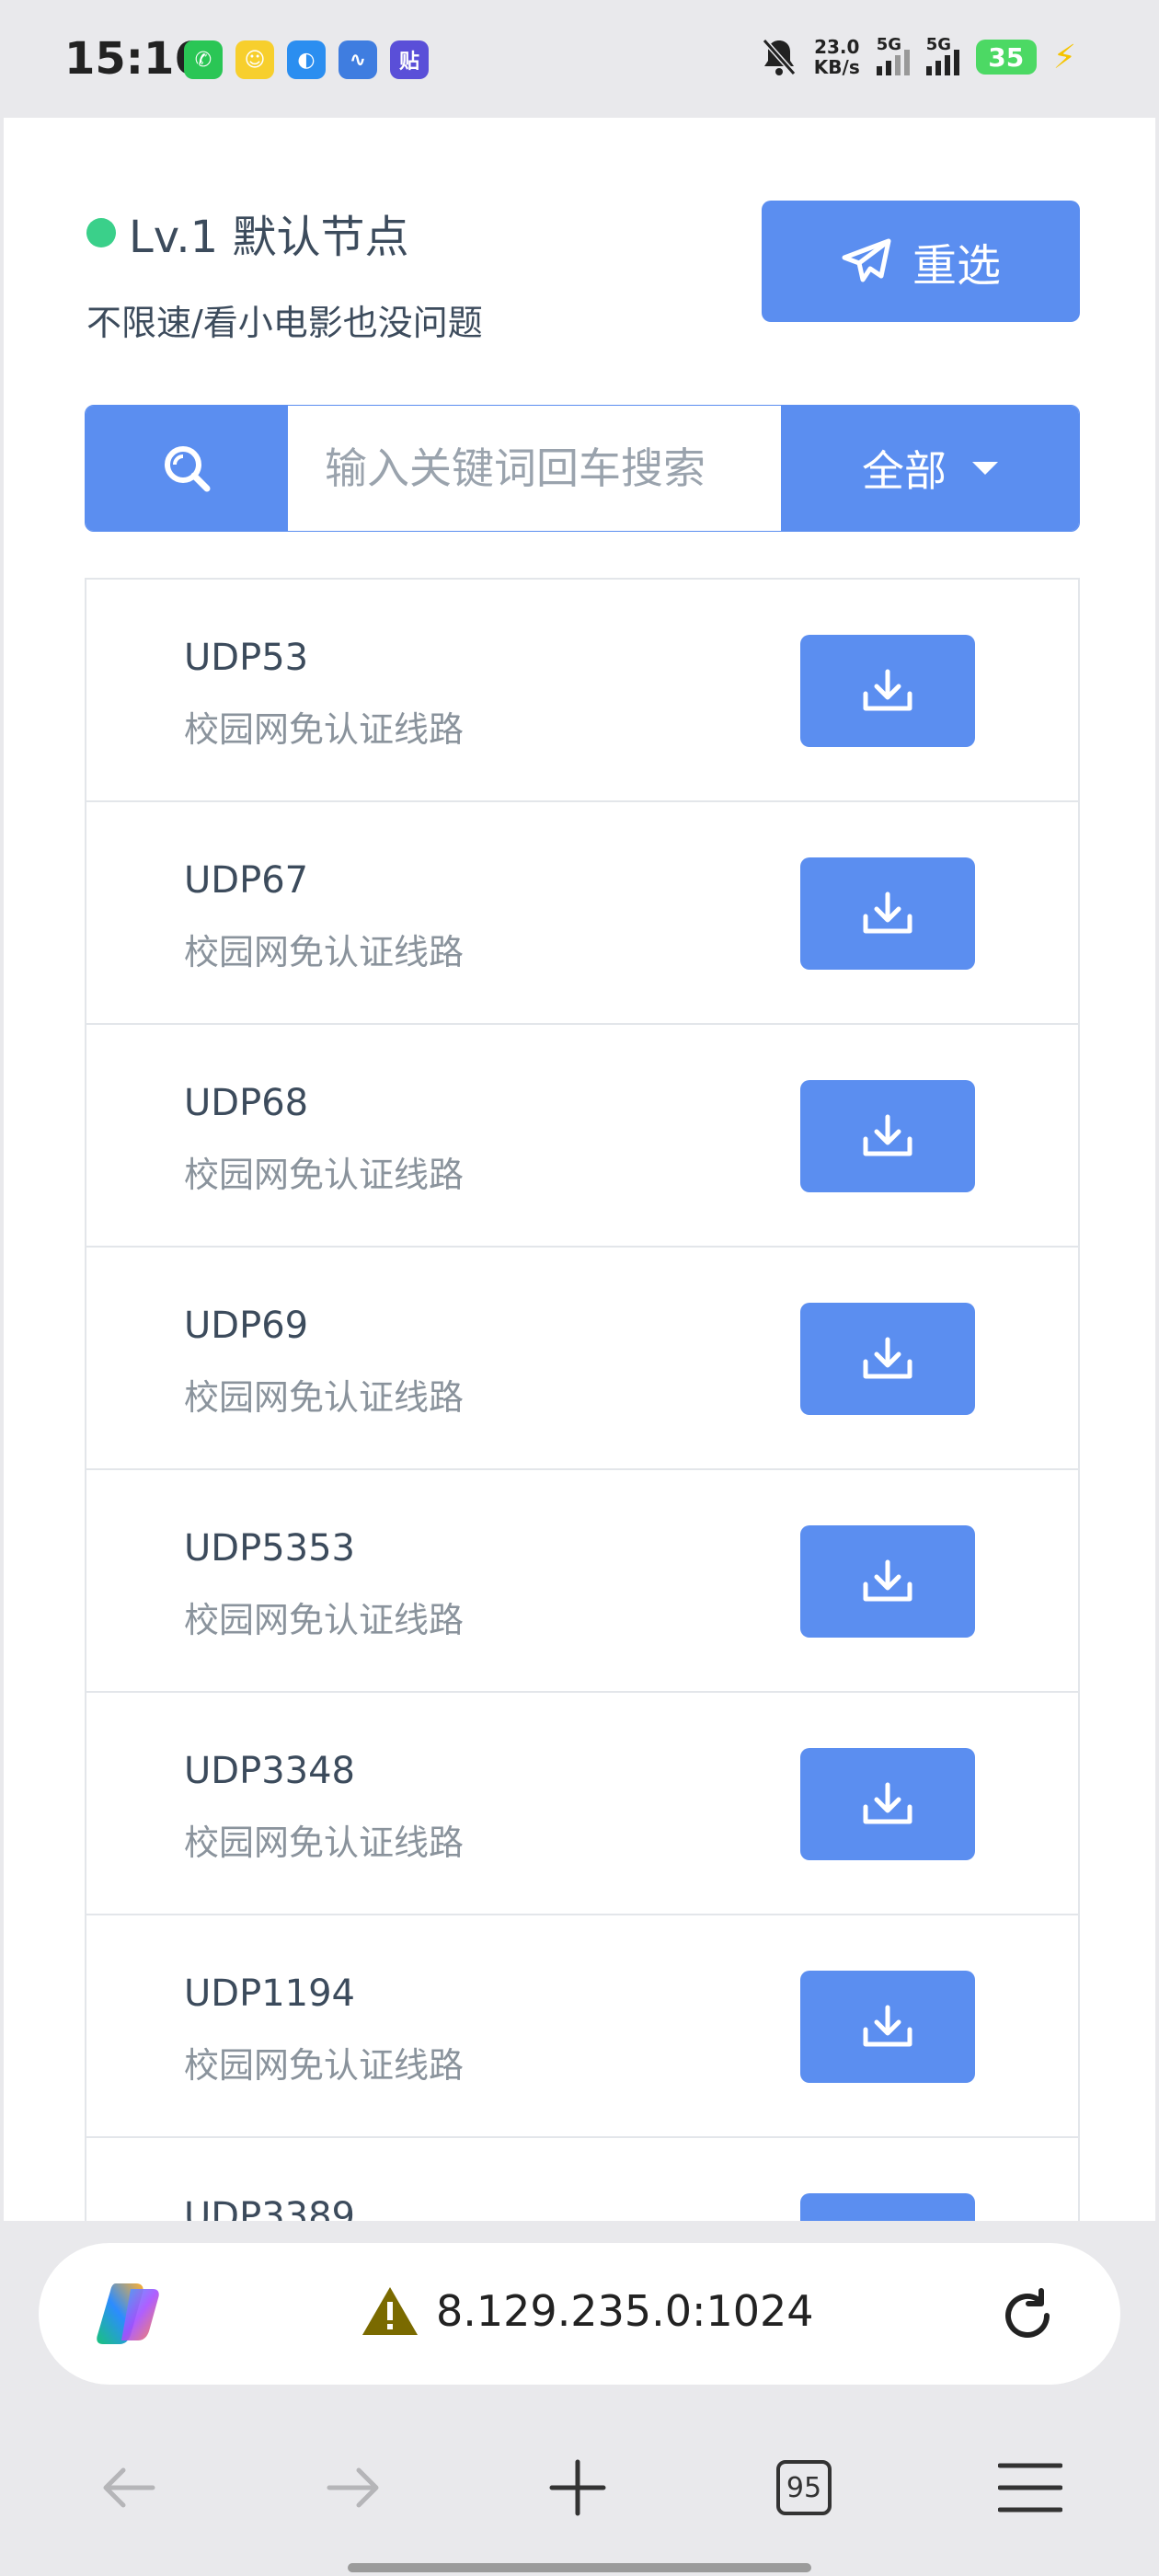 This screenshot has width=1159, height=2576. What do you see at coordinates (246, 1103) in the screenshot?
I see `node-name: UDP68` at bounding box center [246, 1103].